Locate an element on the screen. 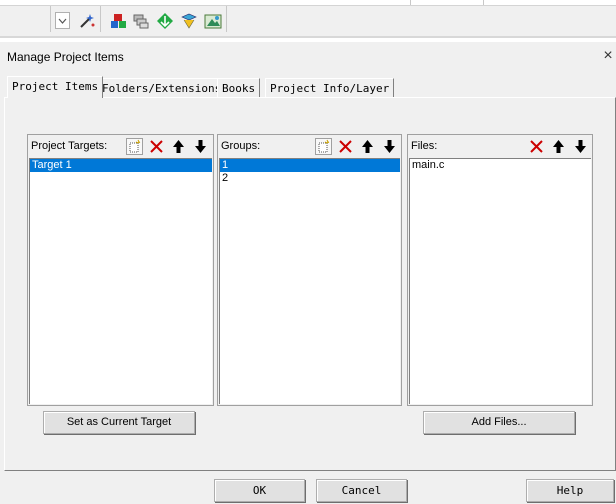 Image resolution: width=616 pixels, height=504 pixels. files-list: main.c is located at coordinates (500, 281).